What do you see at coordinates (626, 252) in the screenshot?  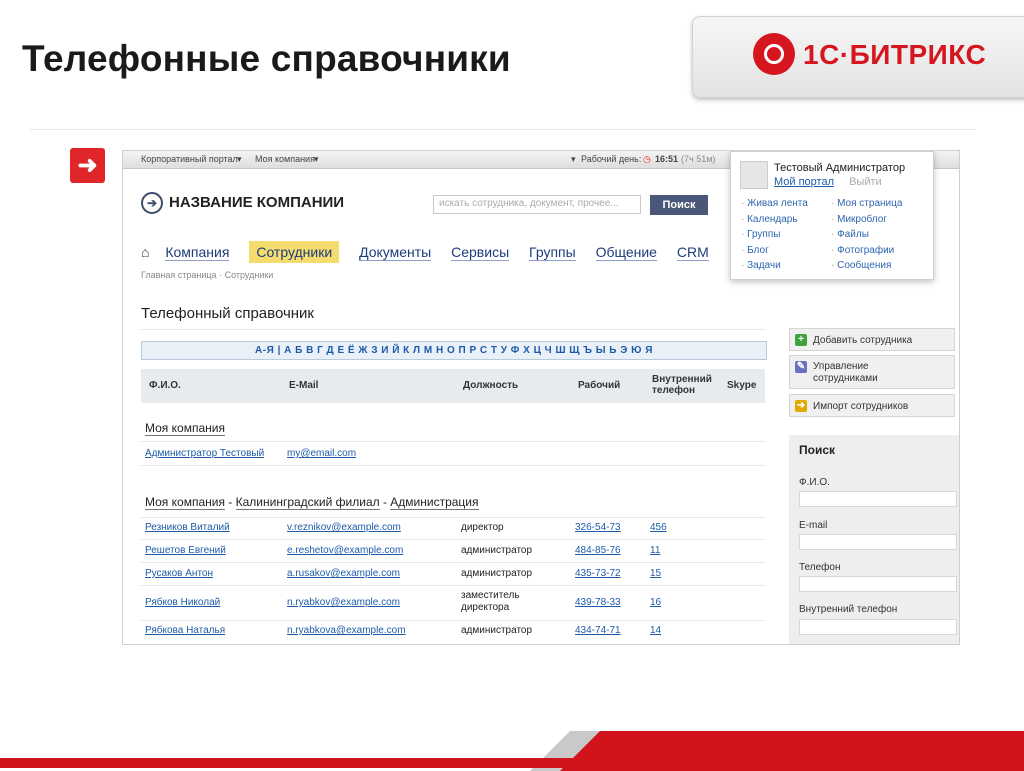 I see `menu-item-communication: Общение` at bounding box center [626, 252].